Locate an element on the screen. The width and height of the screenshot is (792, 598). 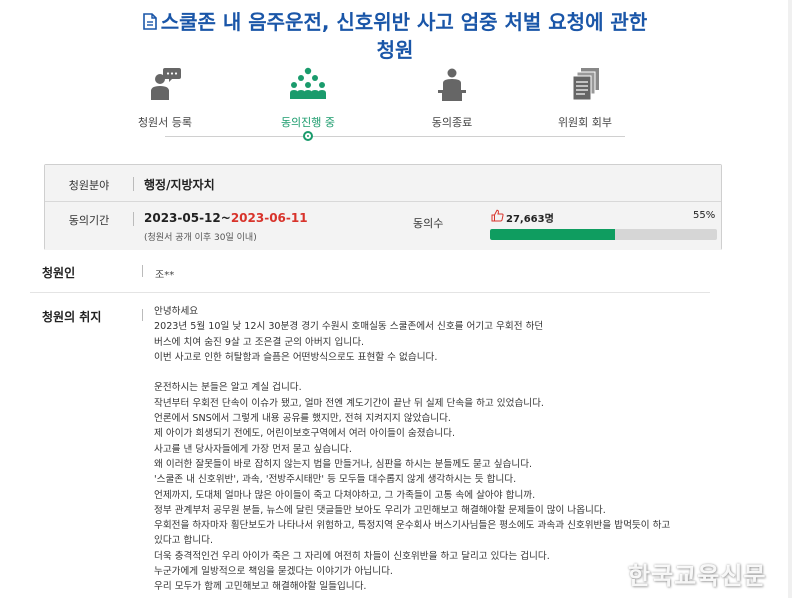
title-line-2: 청원 is located at coordinates (395, 50).